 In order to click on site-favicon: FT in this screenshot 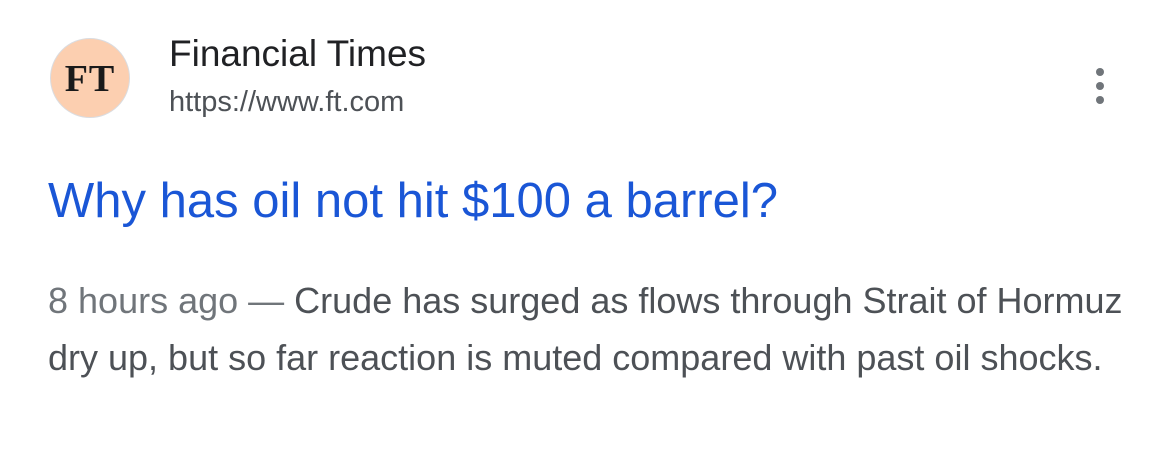, I will do `click(90, 78)`.